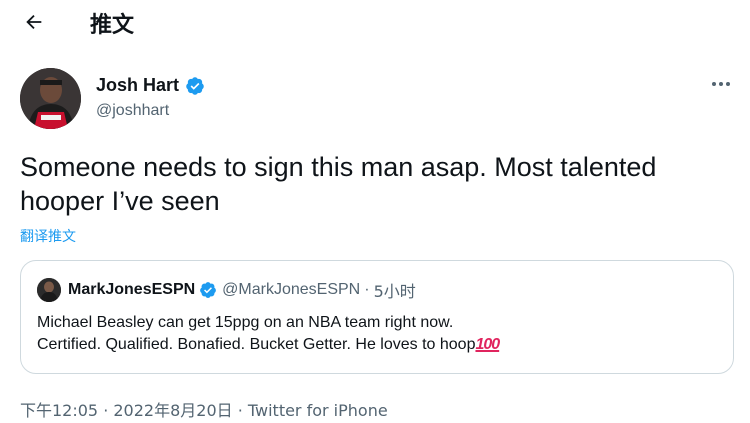 The height and width of the screenshot is (423, 750). Describe the element at coordinates (487, 344) in the screenshot. I see `hundred-points-emoji-icon: 100` at that location.